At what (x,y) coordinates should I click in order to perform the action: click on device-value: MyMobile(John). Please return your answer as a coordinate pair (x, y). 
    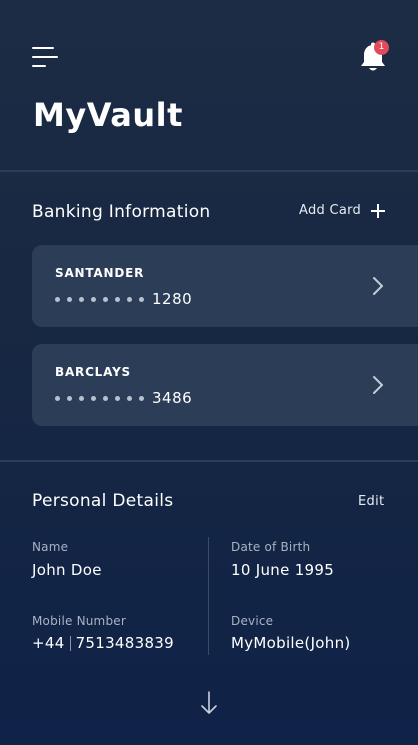
    Looking at the image, I should click on (291, 643).